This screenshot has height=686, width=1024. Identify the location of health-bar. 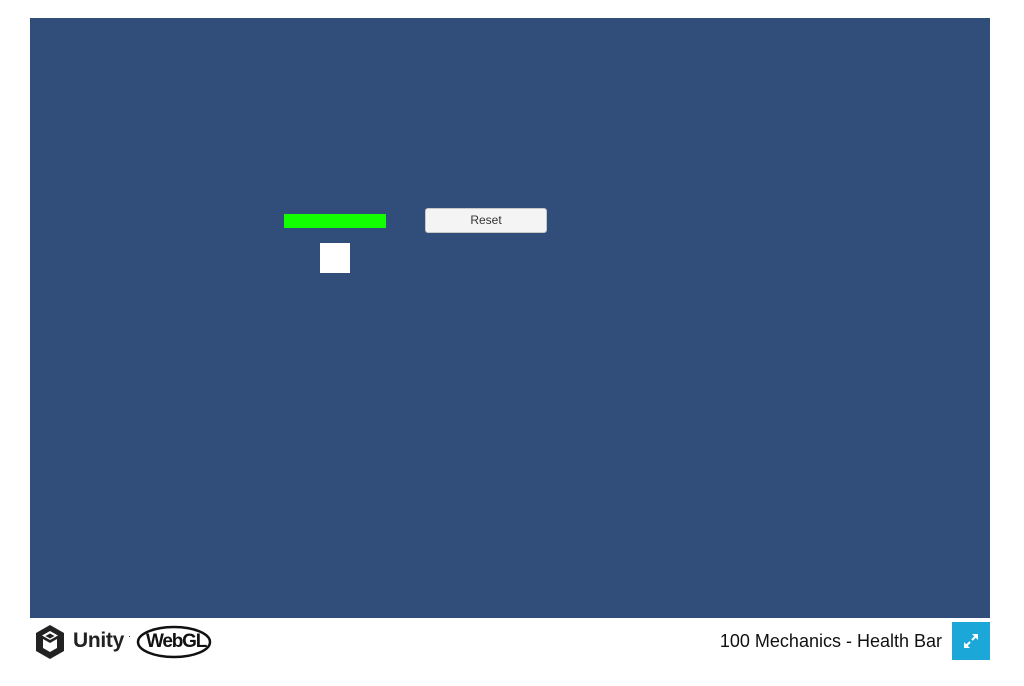
(335, 221).